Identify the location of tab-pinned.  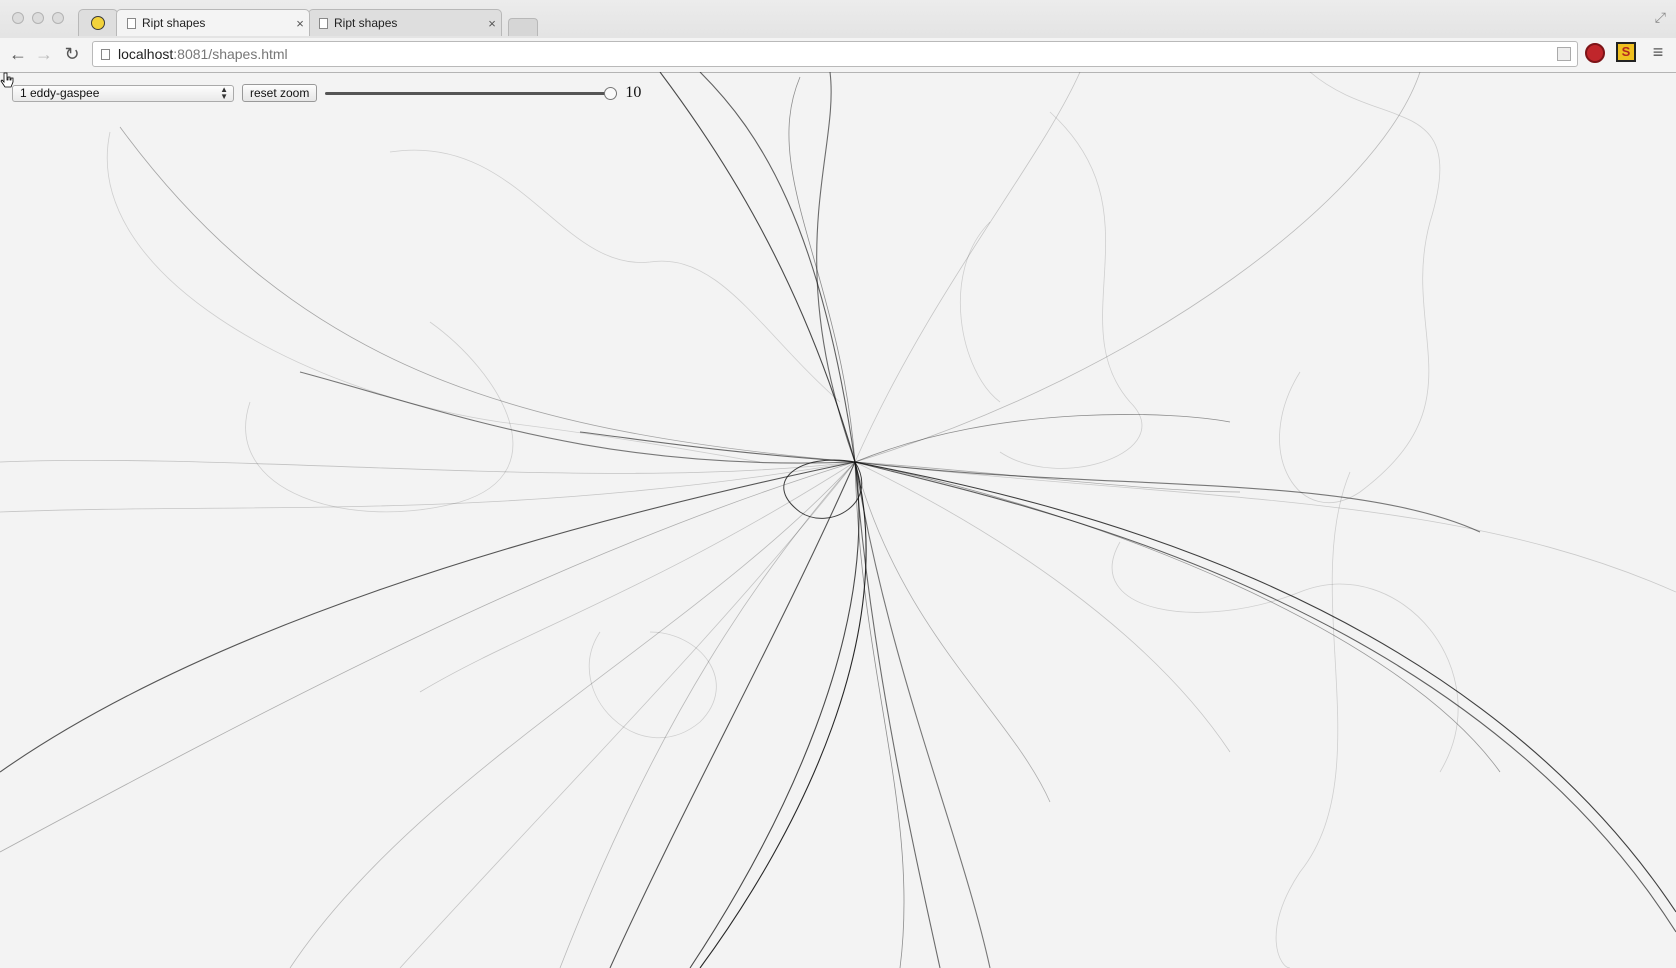
(98, 22).